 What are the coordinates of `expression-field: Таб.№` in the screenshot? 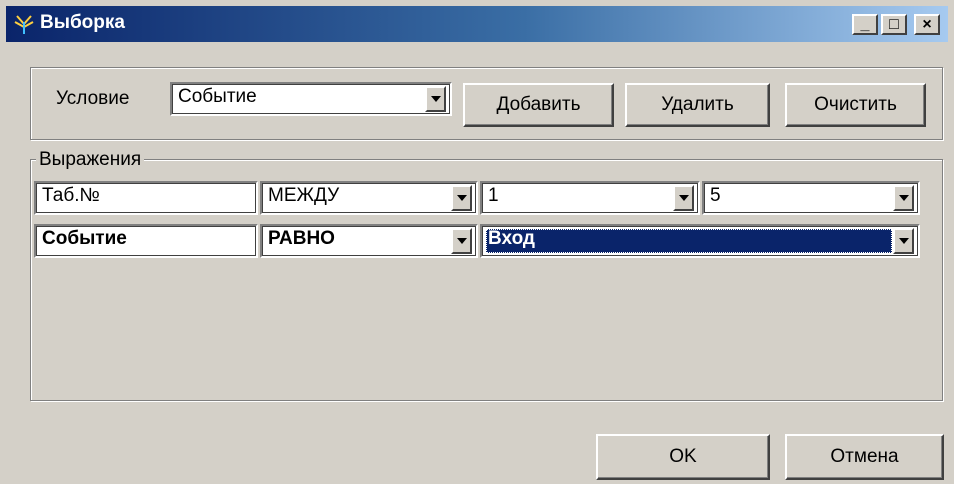 It's located at (146, 198).